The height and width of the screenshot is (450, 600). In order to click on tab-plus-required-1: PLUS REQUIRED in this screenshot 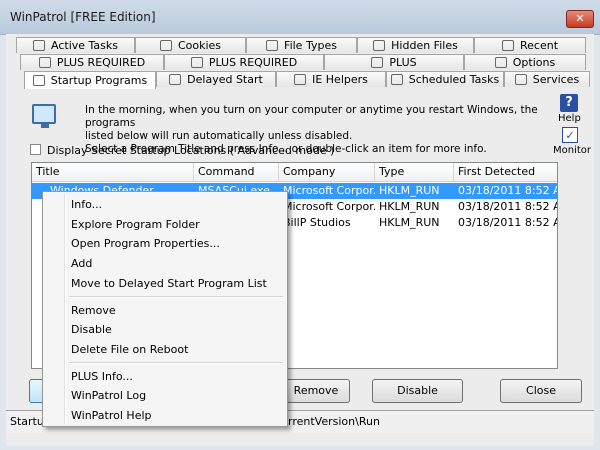, I will do `click(92, 62)`.